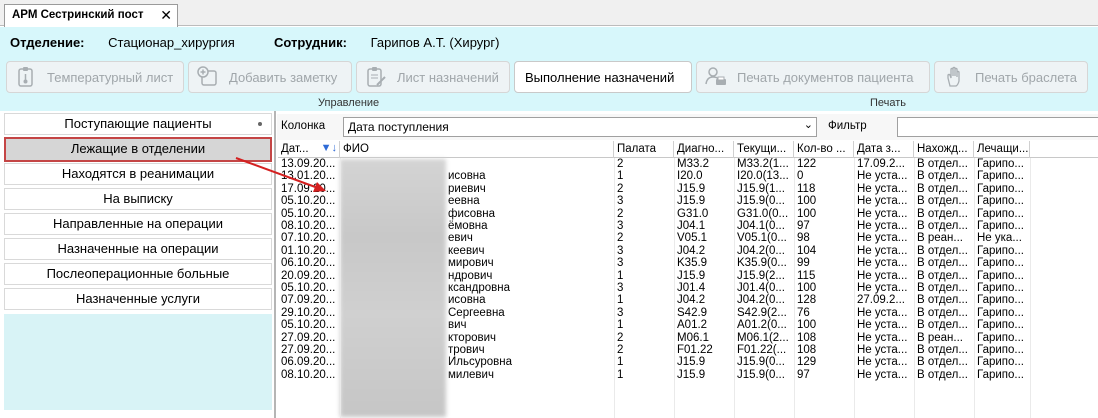 This screenshot has height=418, width=1098. What do you see at coordinates (1026, 77) in the screenshot?
I see `print-bracelet-label: Печать браслета` at bounding box center [1026, 77].